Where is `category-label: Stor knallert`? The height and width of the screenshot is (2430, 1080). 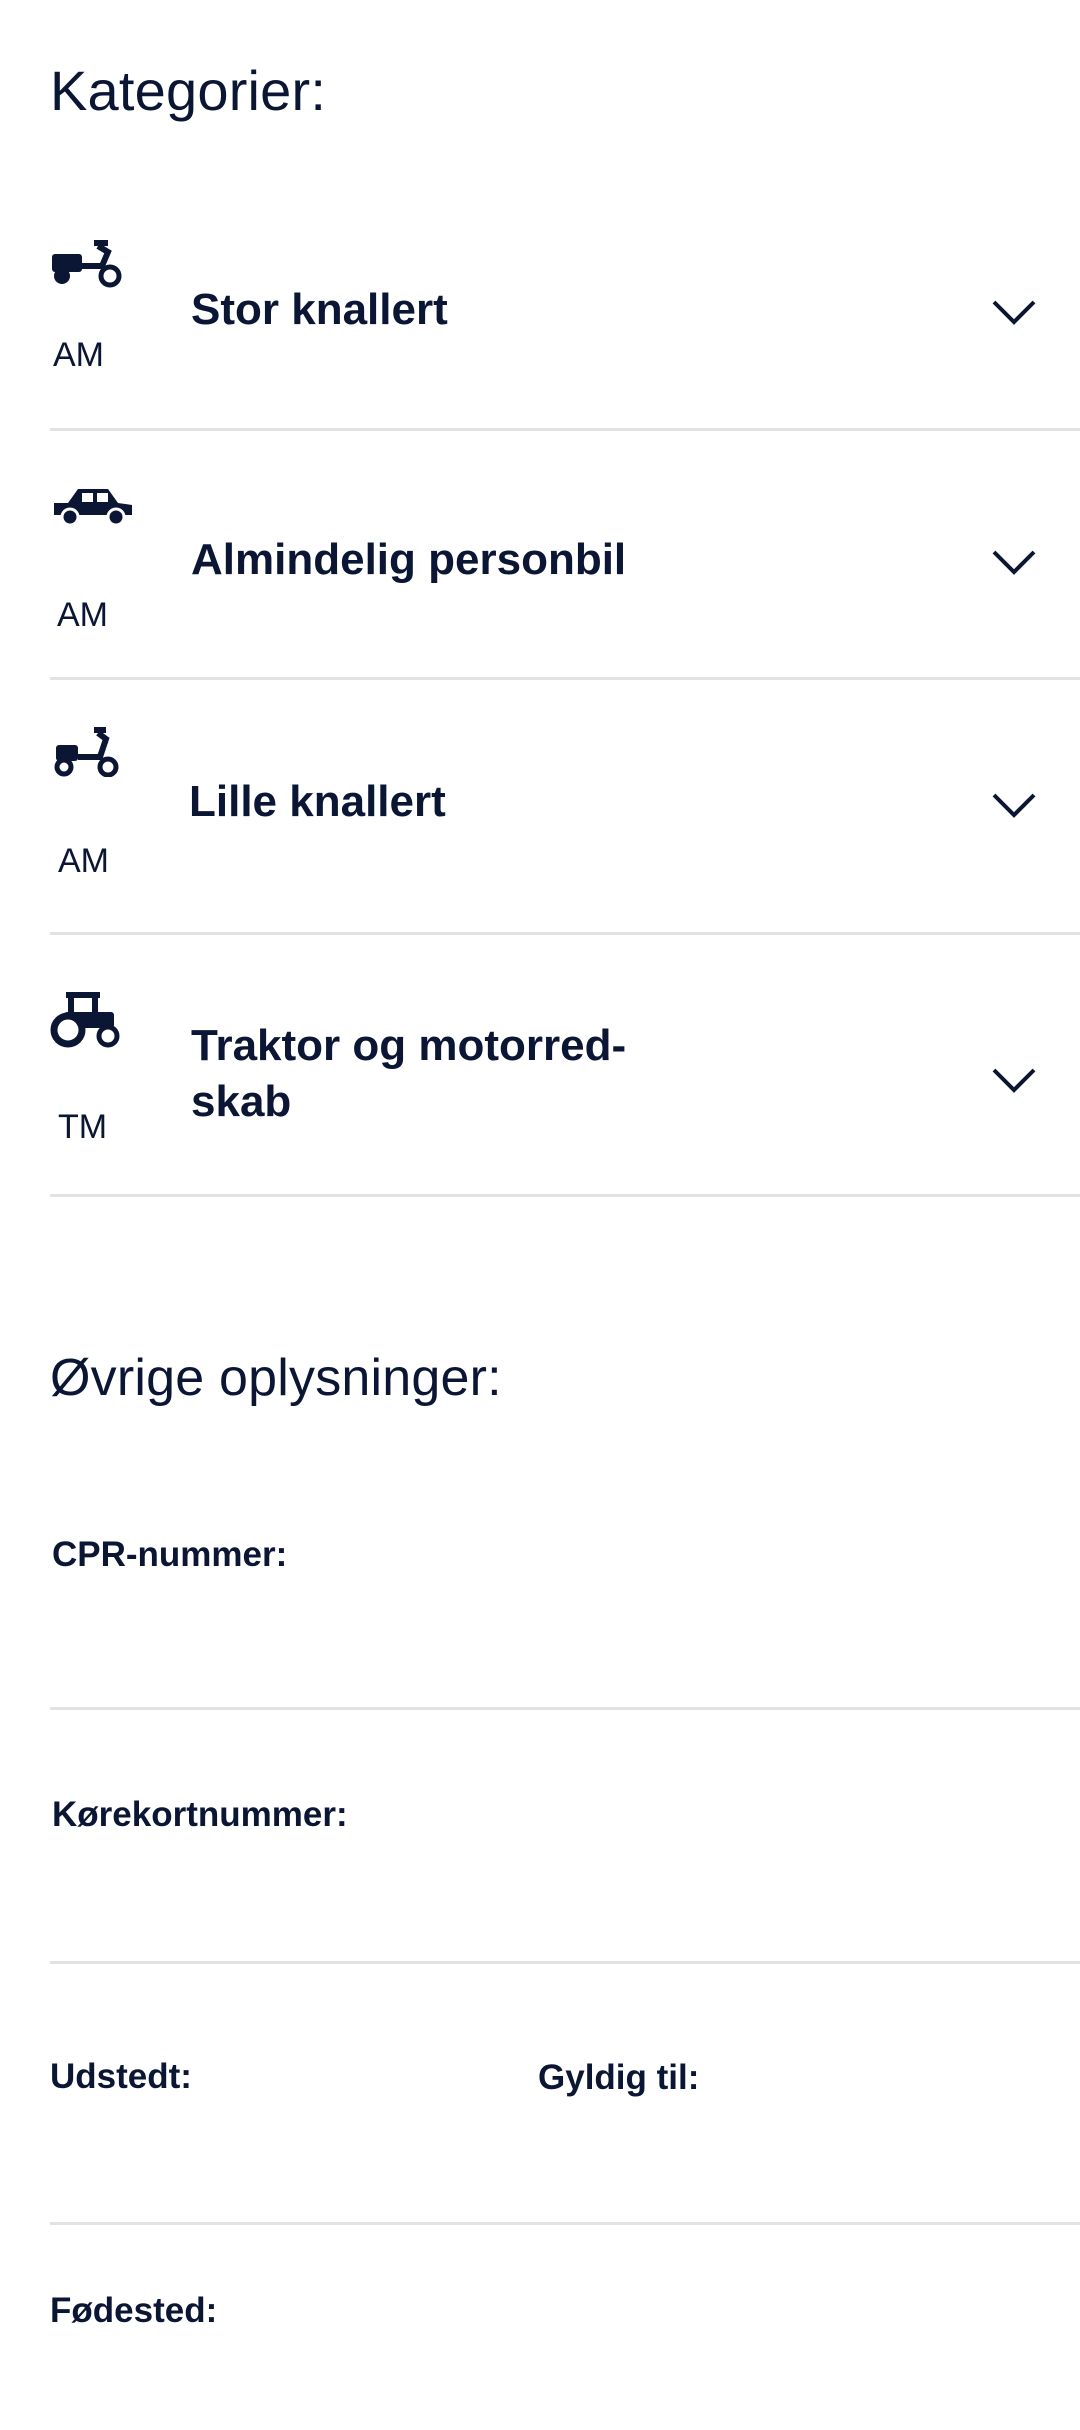 category-label: Stor knallert is located at coordinates (319, 309).